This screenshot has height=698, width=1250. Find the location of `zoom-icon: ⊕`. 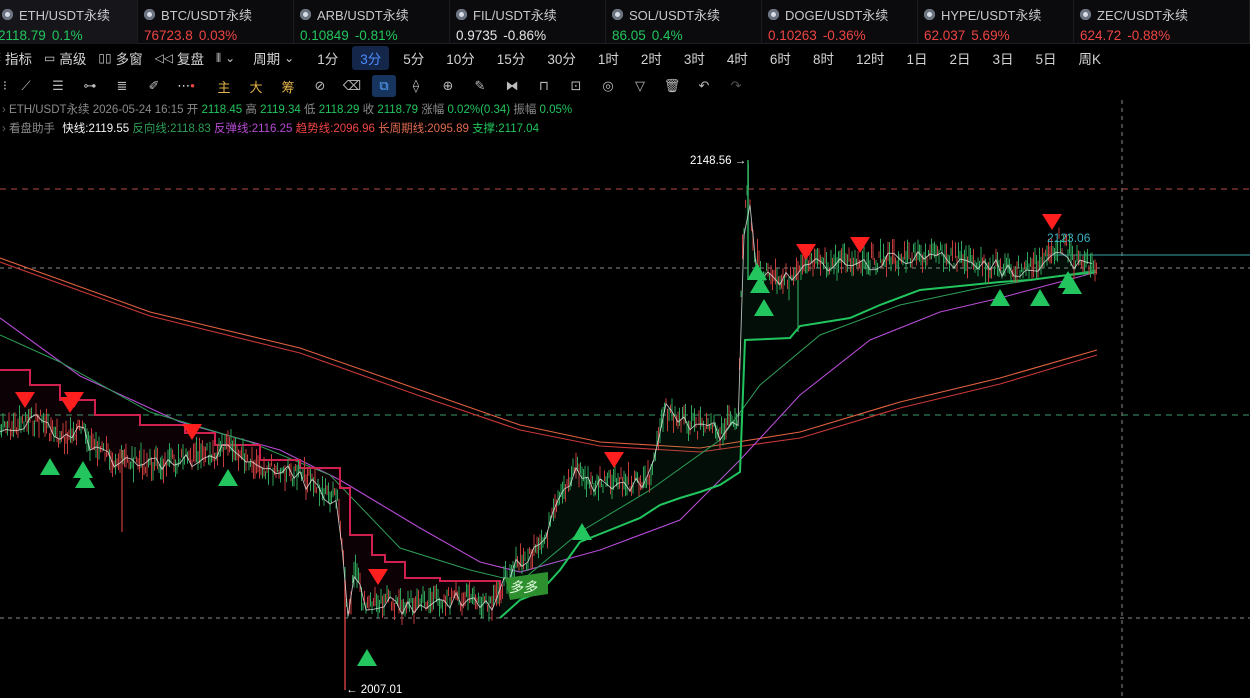

zoom-icon: ⊕ is located at coordinates (448, 86).